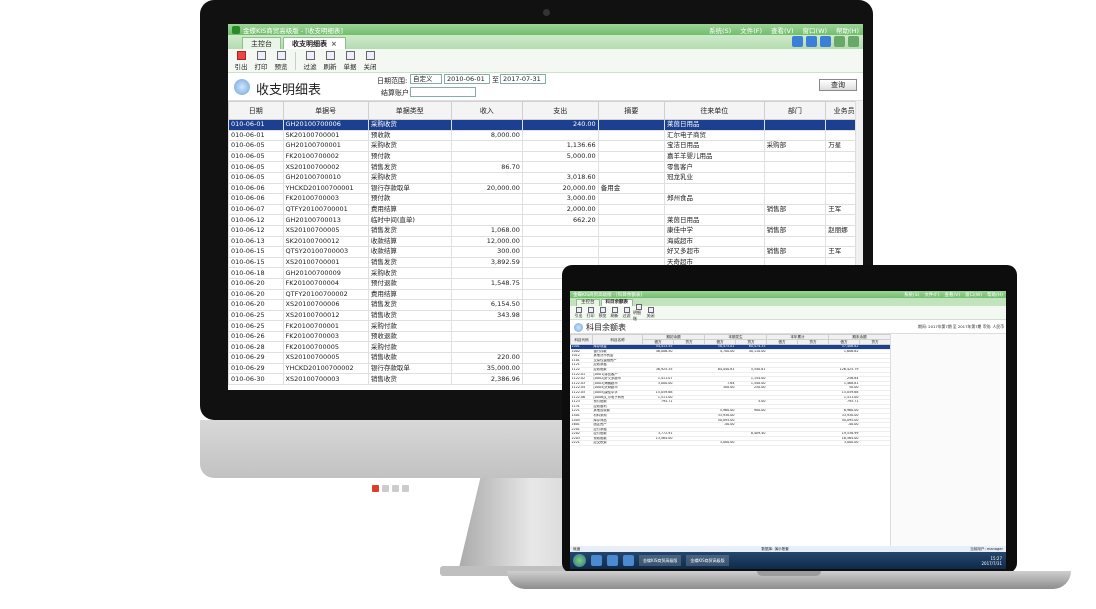  What do you see at coordinates (256, 135) in the screenshot?
I see `table-cell: 010-06-01` at bounding box center [256, 135].